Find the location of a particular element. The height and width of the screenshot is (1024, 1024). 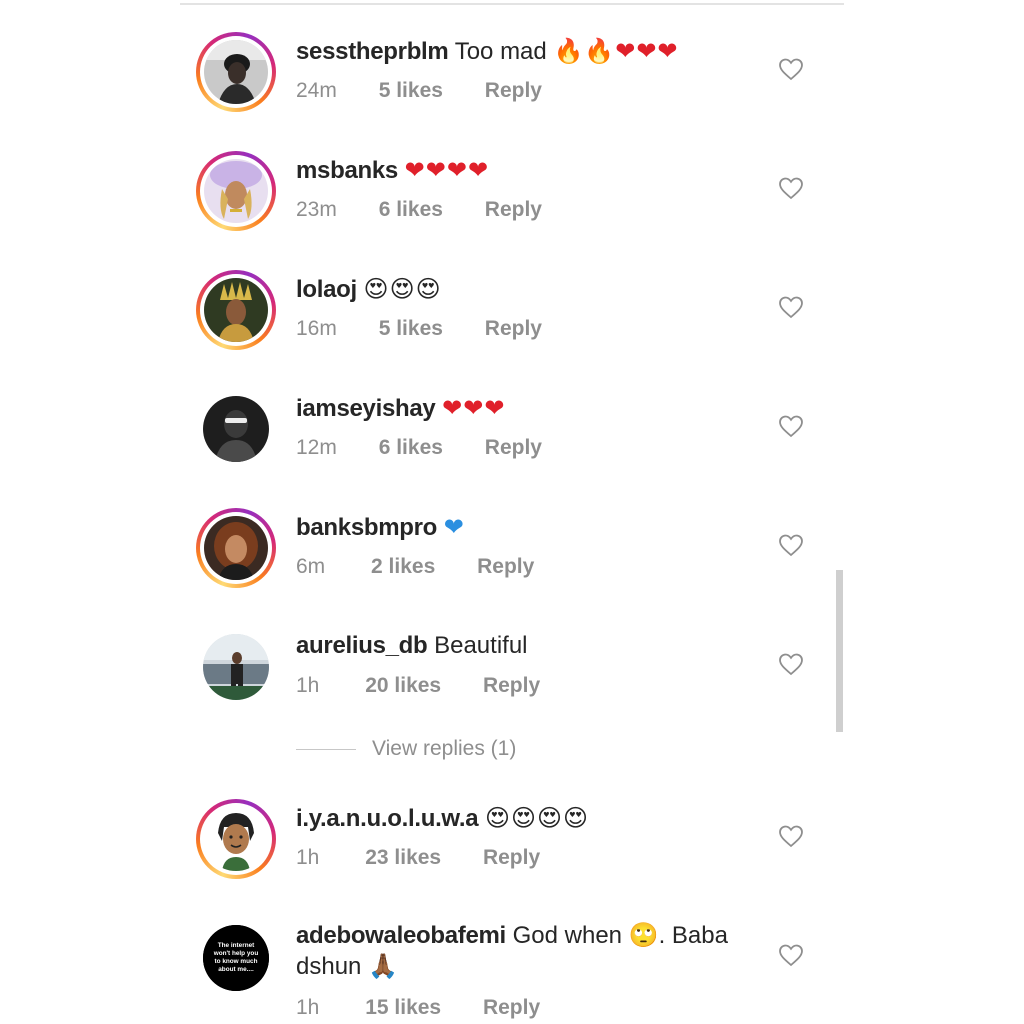

scrollbar-thumb is located at coordinates (839, 651).